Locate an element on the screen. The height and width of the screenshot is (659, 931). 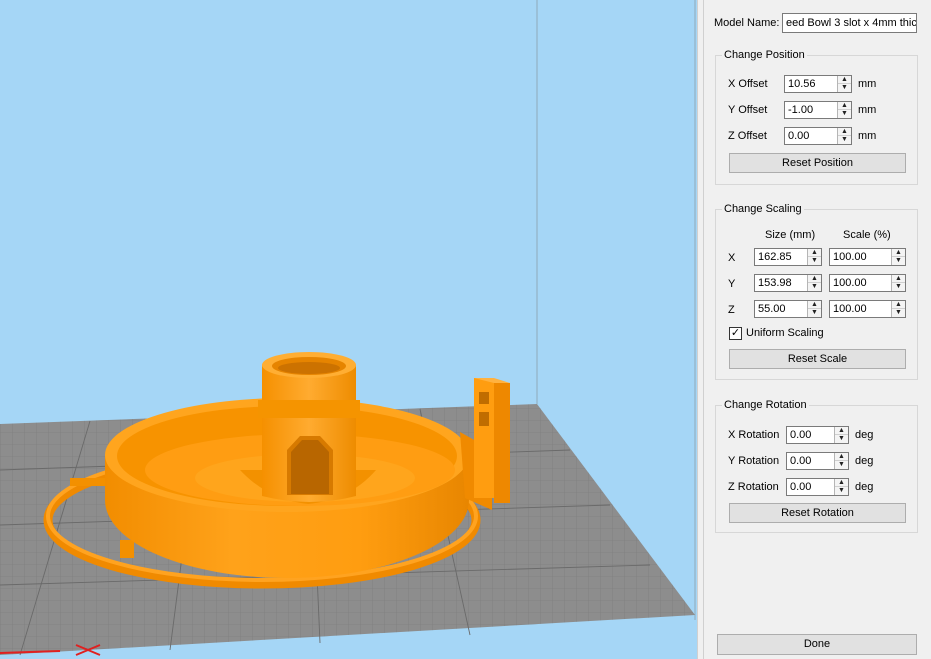
x-offset-field: ▲▼ is located at coordinates (818, 84).